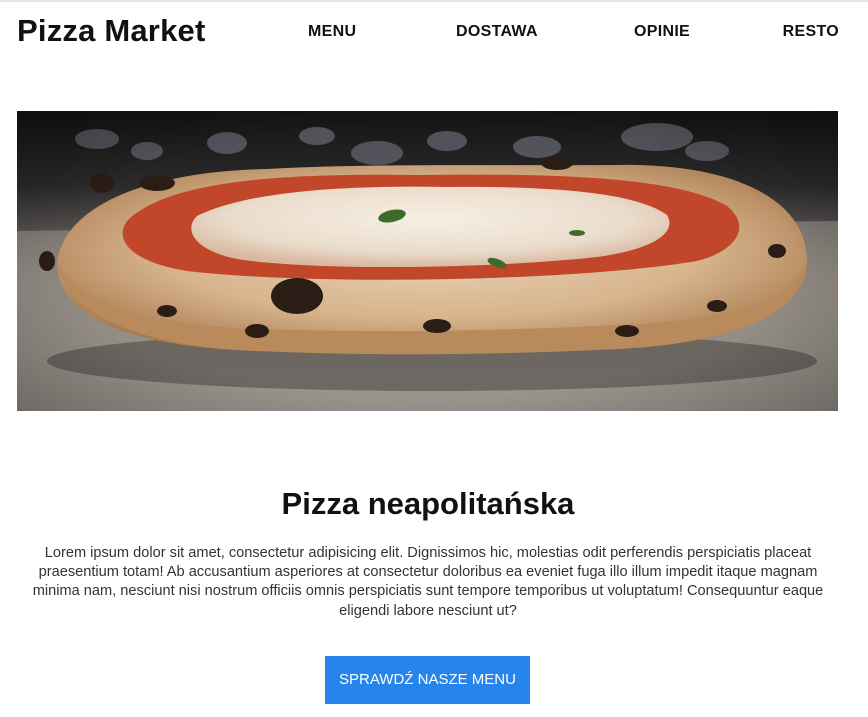  I want to click on nav-link-menu: MENU, so click(332, 32).